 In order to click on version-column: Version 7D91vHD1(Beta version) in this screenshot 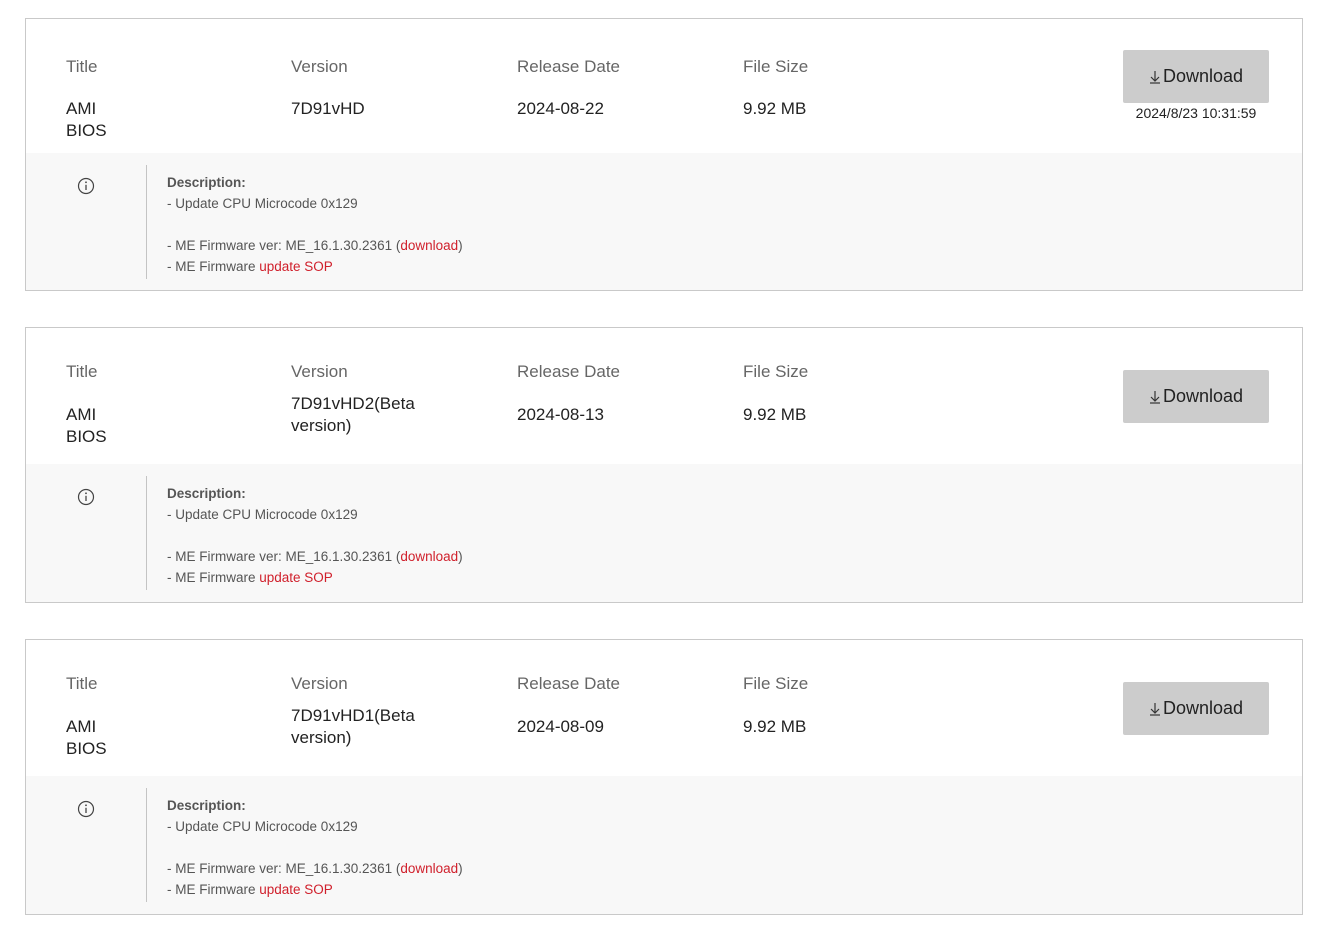, I will do `click(366, 710)`.